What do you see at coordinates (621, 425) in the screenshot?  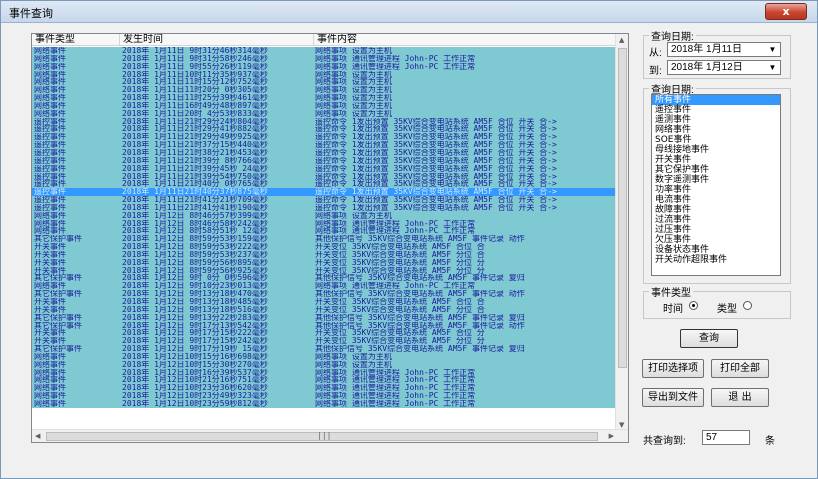 I see `scroll-down-icon: ▼` at bounding box center [621, 425].